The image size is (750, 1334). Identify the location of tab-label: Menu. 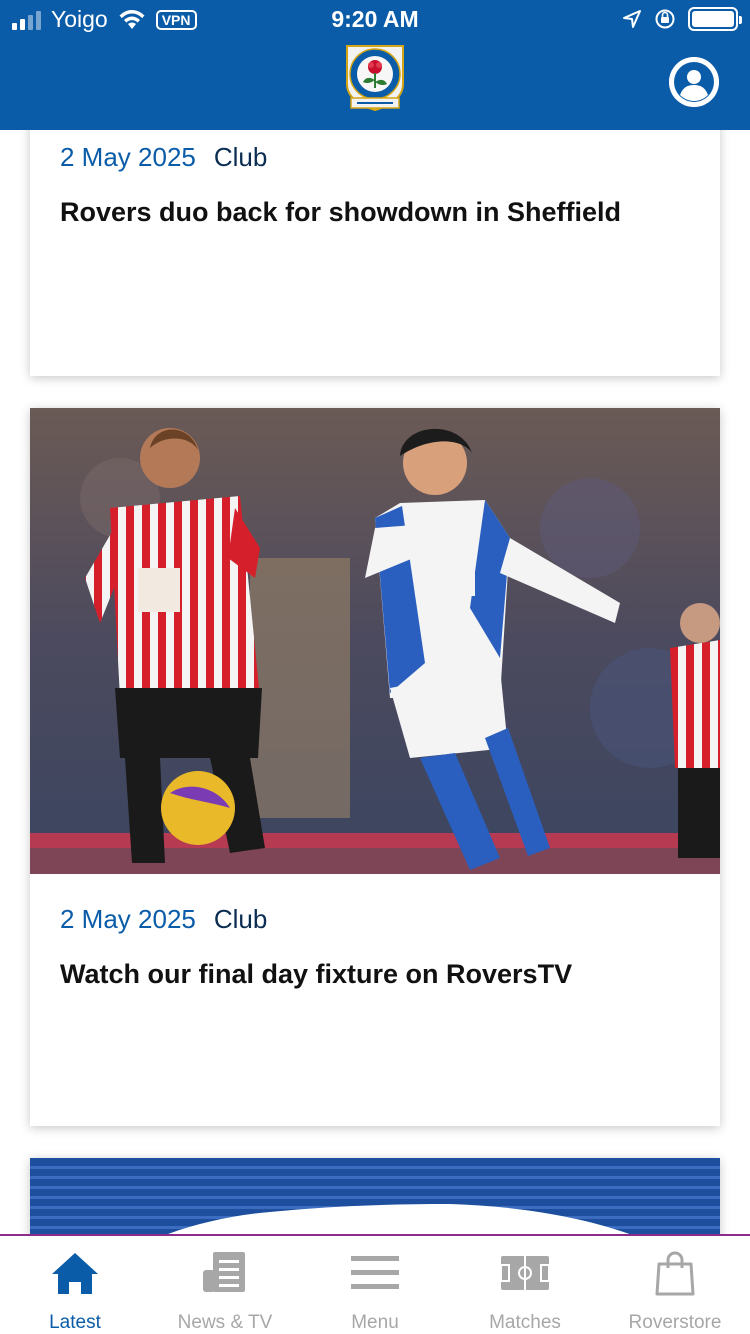
(375, 1322).